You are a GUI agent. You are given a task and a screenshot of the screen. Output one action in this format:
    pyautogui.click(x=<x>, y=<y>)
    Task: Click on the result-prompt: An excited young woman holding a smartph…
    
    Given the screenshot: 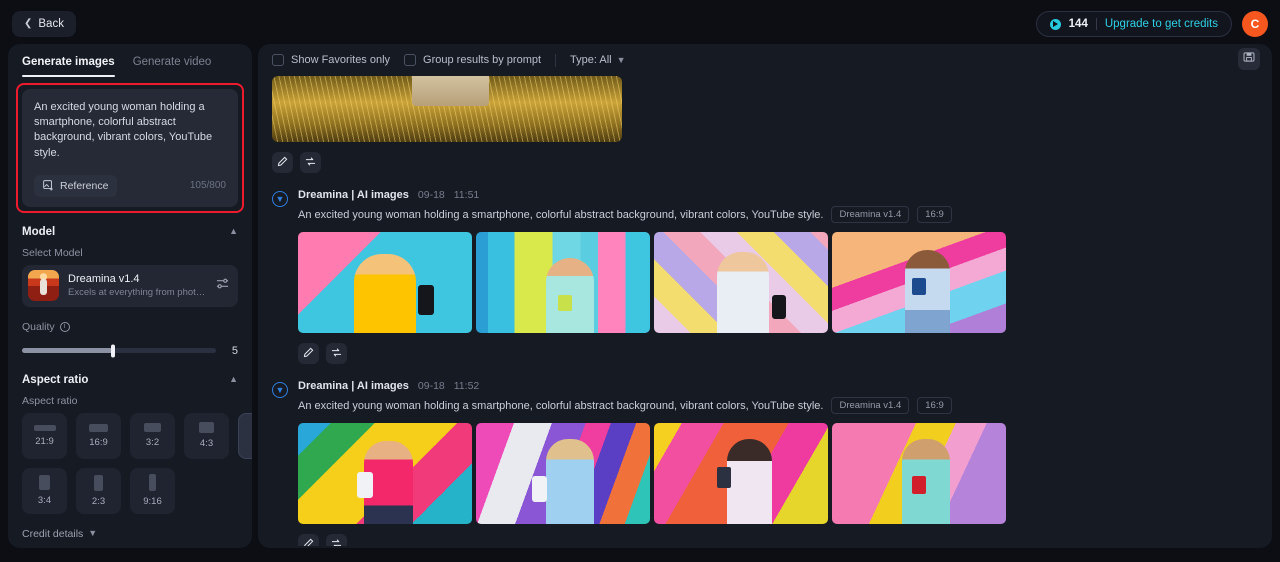 What is the action you would take?
    pyautogui.click(x=561, y=214)
    